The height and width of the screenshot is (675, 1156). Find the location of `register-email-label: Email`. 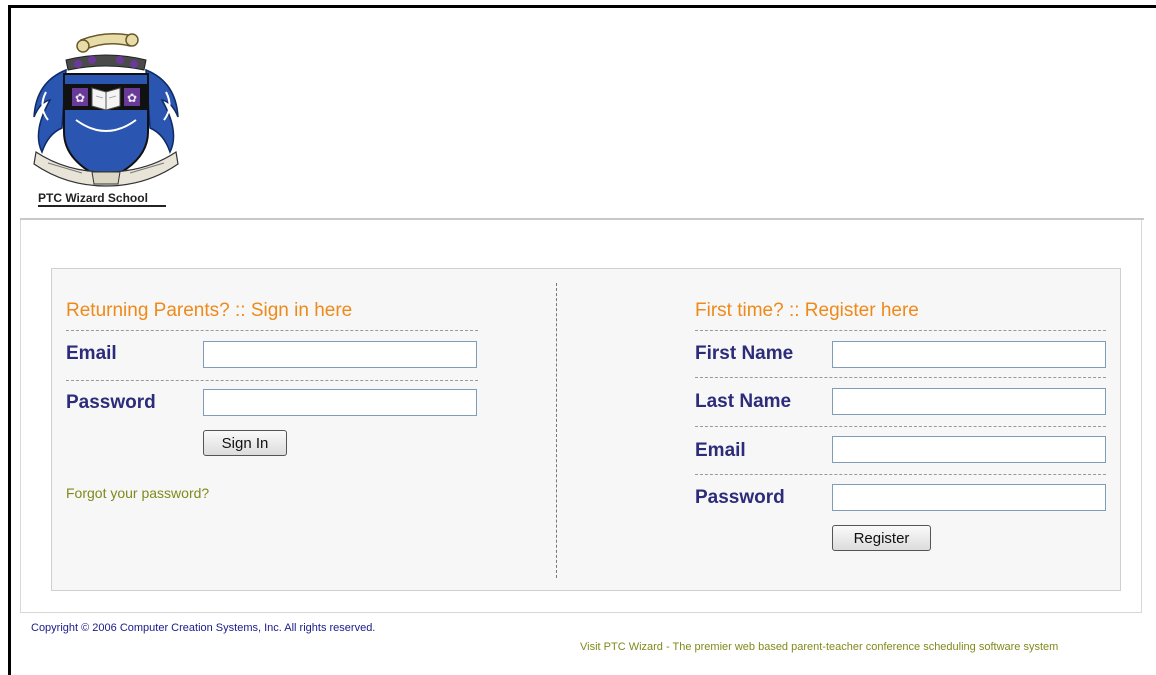

register-email-label: Email is located at coordinates (720, 450).